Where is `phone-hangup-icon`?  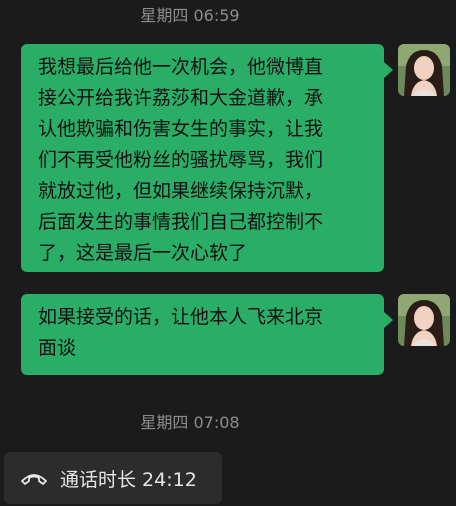
phone-hangup-icon is located at coordinates (34, 479).